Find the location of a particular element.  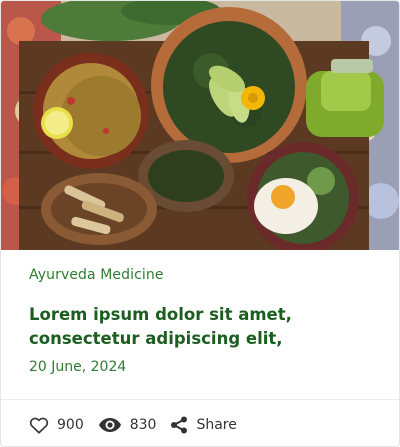

like-count: 900 is located at coordinates (70, 425).